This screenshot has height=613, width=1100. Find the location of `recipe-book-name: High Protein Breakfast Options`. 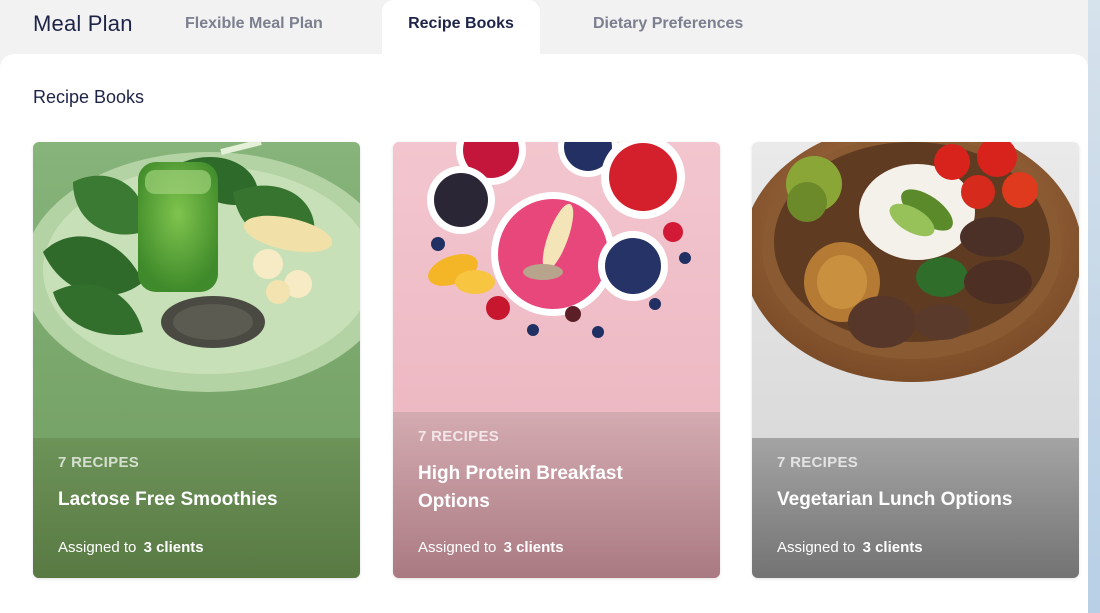

recipe-book-name: High Protein Breakfast Options is located at coordinates (520, 487).